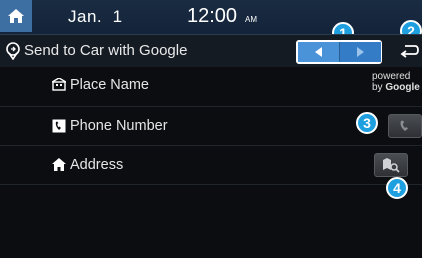  Describe the element at coordinates (59, 164) in the screenshot. I see `house-icon` at that location.